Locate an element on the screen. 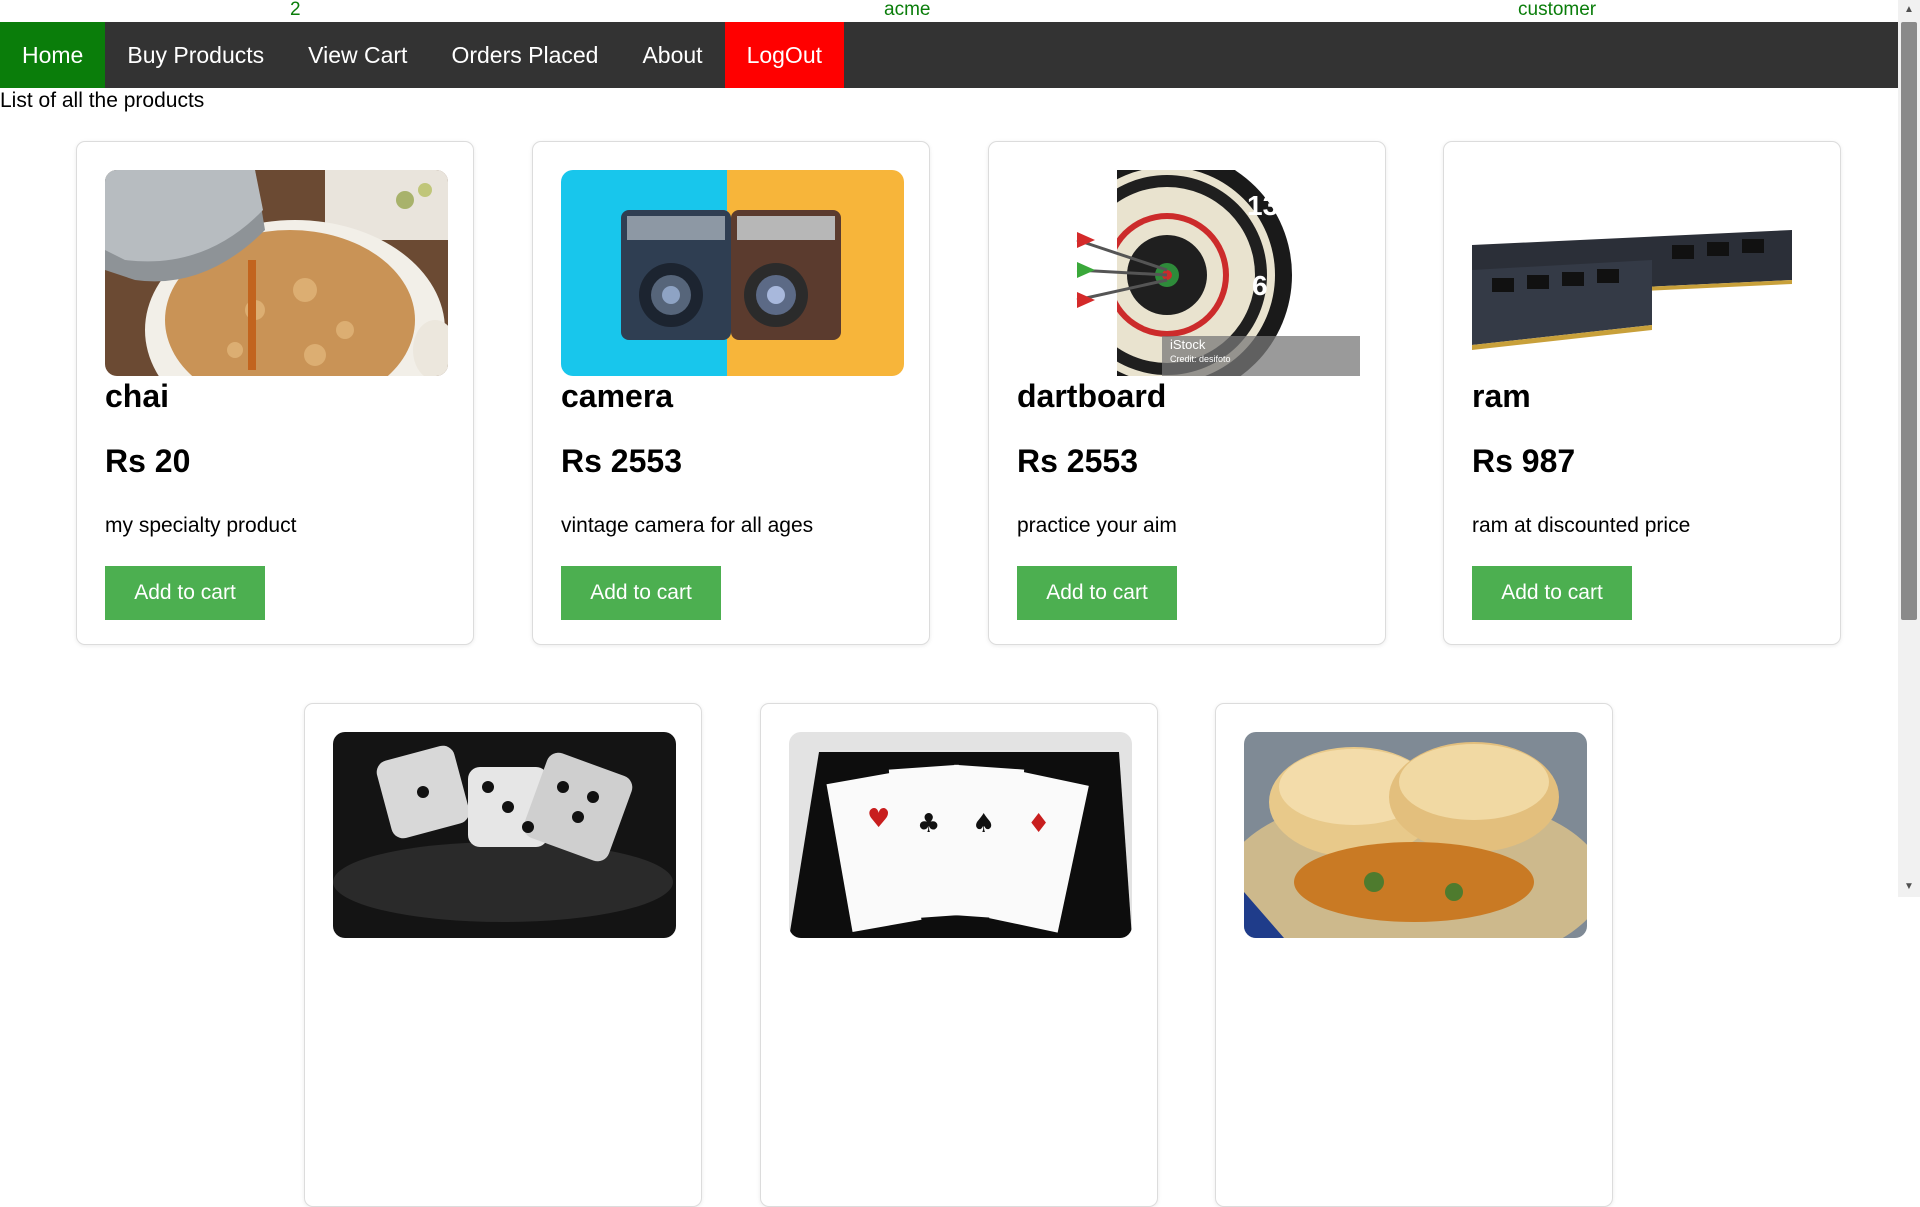 This screenshot has width=1920, height=1207. nav-logout: LogOut is located at coordinates (784, 55).